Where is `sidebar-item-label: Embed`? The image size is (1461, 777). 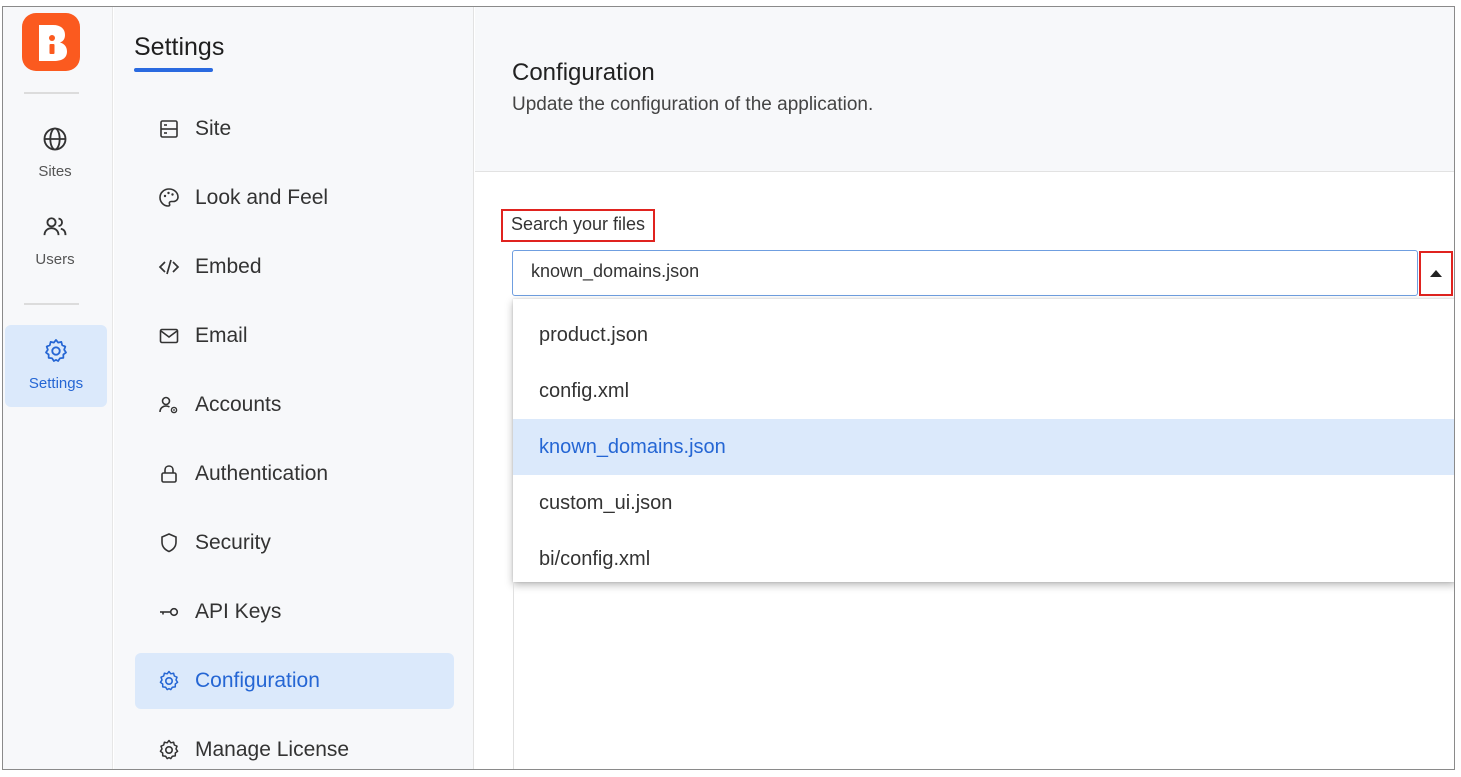
sidebar-item-label: Embed is located at coordinates (228, 266).